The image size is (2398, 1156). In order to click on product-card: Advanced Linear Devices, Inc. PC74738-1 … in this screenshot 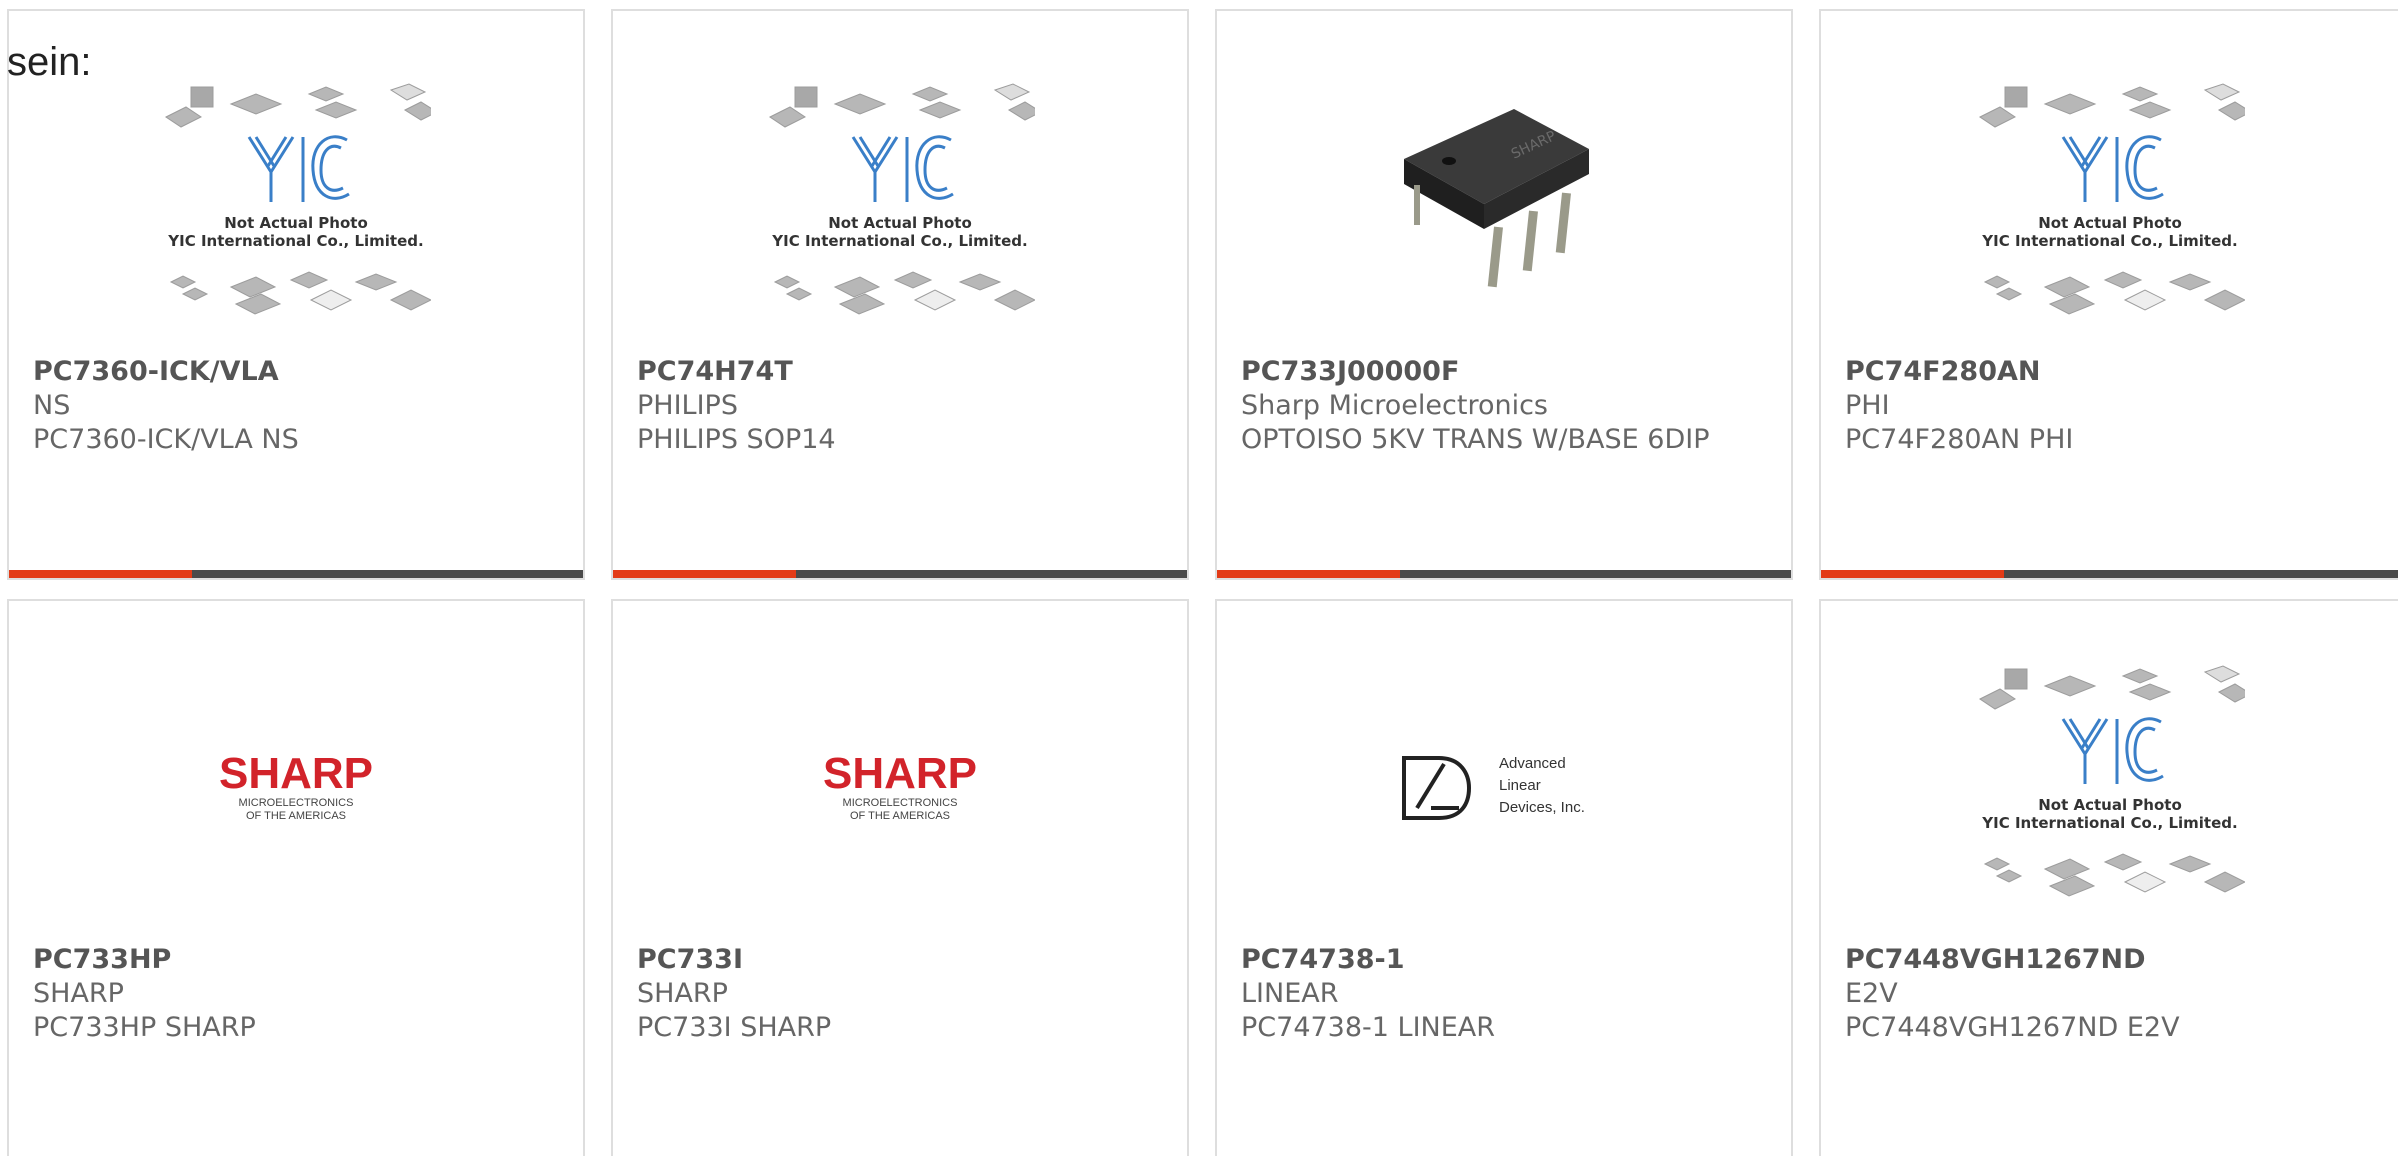, I will do `click(1504, 877)`.